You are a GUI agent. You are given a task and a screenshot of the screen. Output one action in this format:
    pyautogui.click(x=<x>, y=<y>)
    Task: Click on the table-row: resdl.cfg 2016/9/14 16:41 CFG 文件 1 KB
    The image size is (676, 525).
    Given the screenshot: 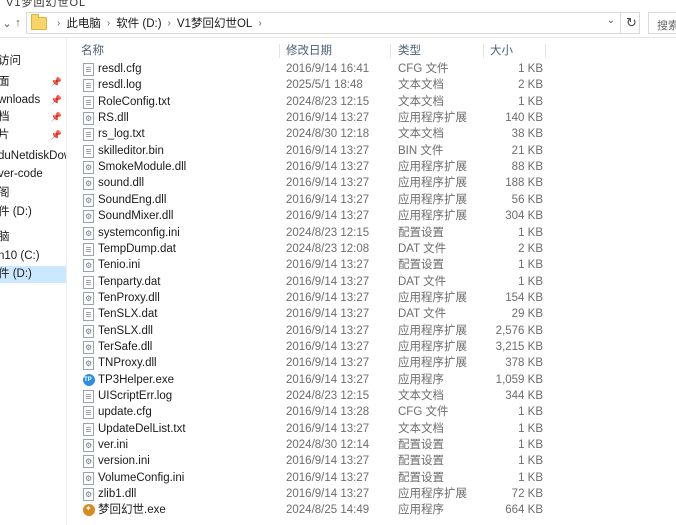 What is the action you would take?
    pyautogui.click(x=347, y=69)
    